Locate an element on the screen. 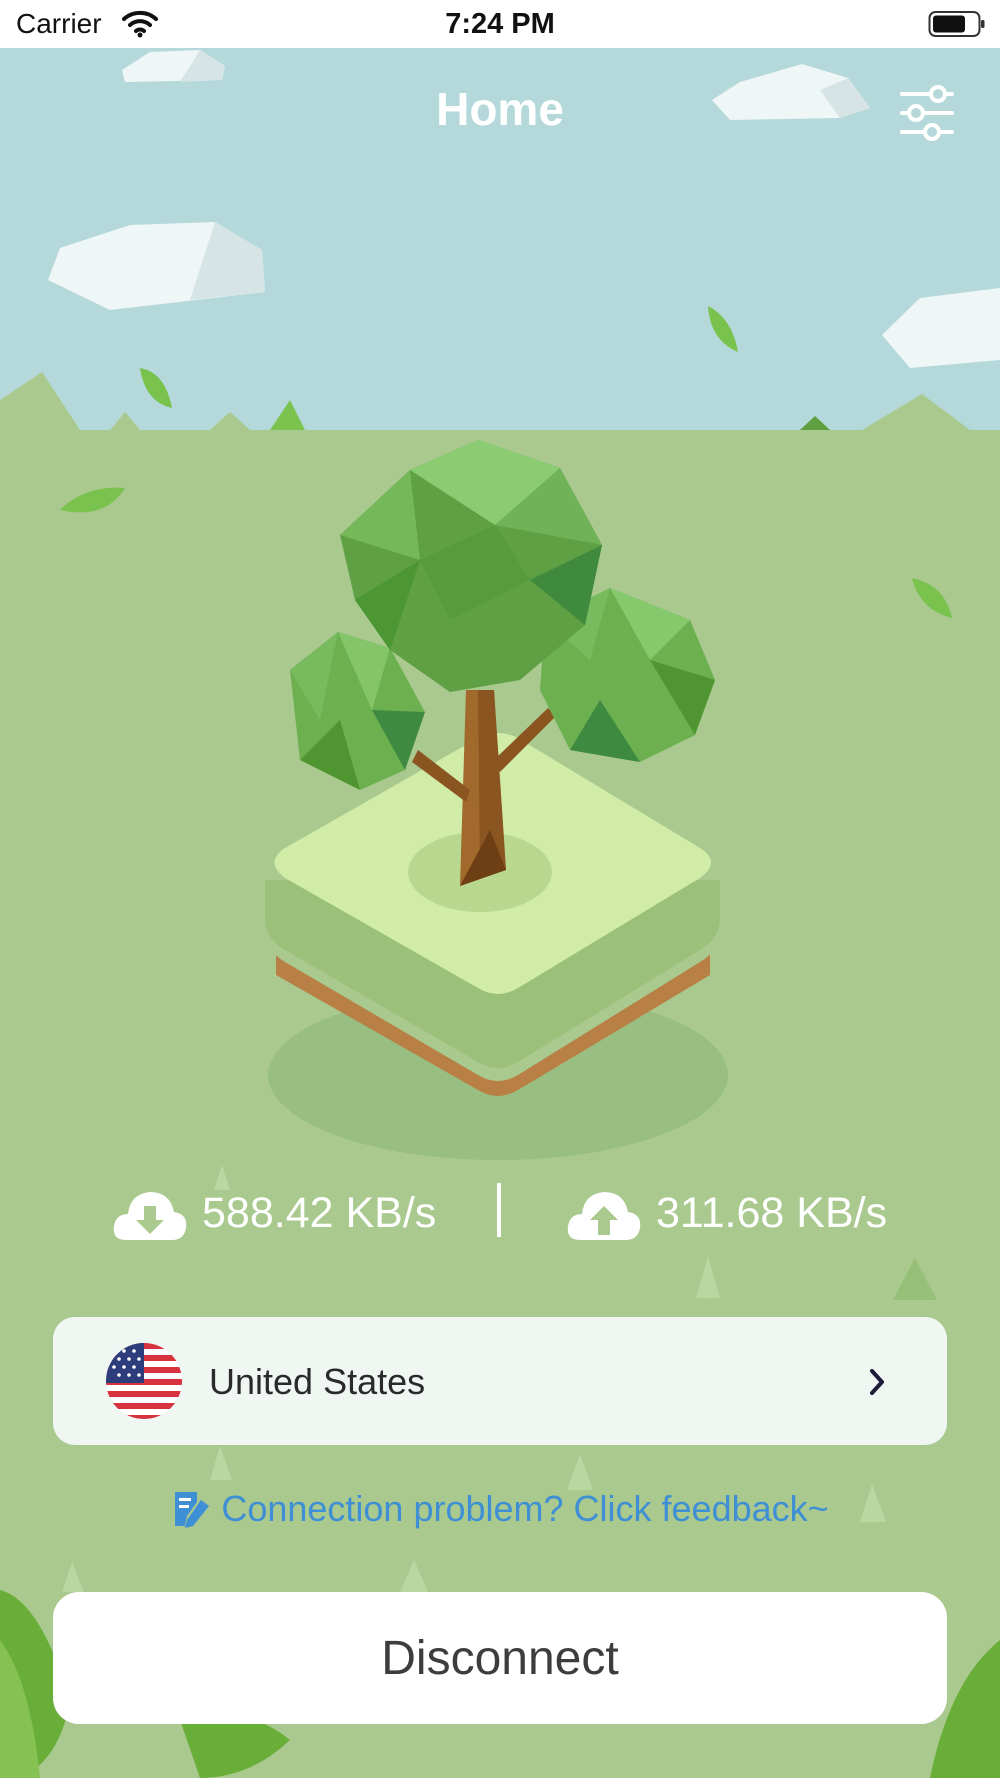 Image resolution: width=1000 pixels, height=1778 pixels. feedback-link: Connection problem? Click feedback~ is located at coordinates (500, 1509).